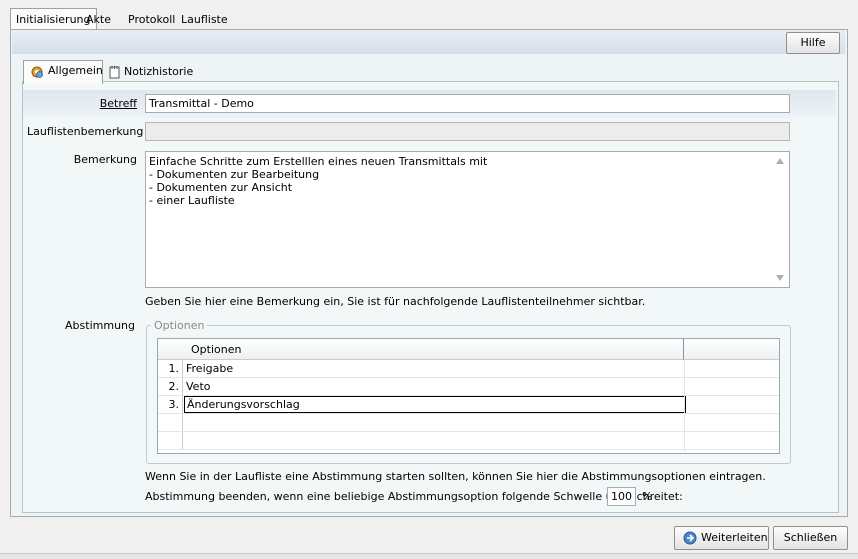 The width and height of the screenshot is (858, 559). I want to click on forward-label: Weiterleiten, so click(734, 537).